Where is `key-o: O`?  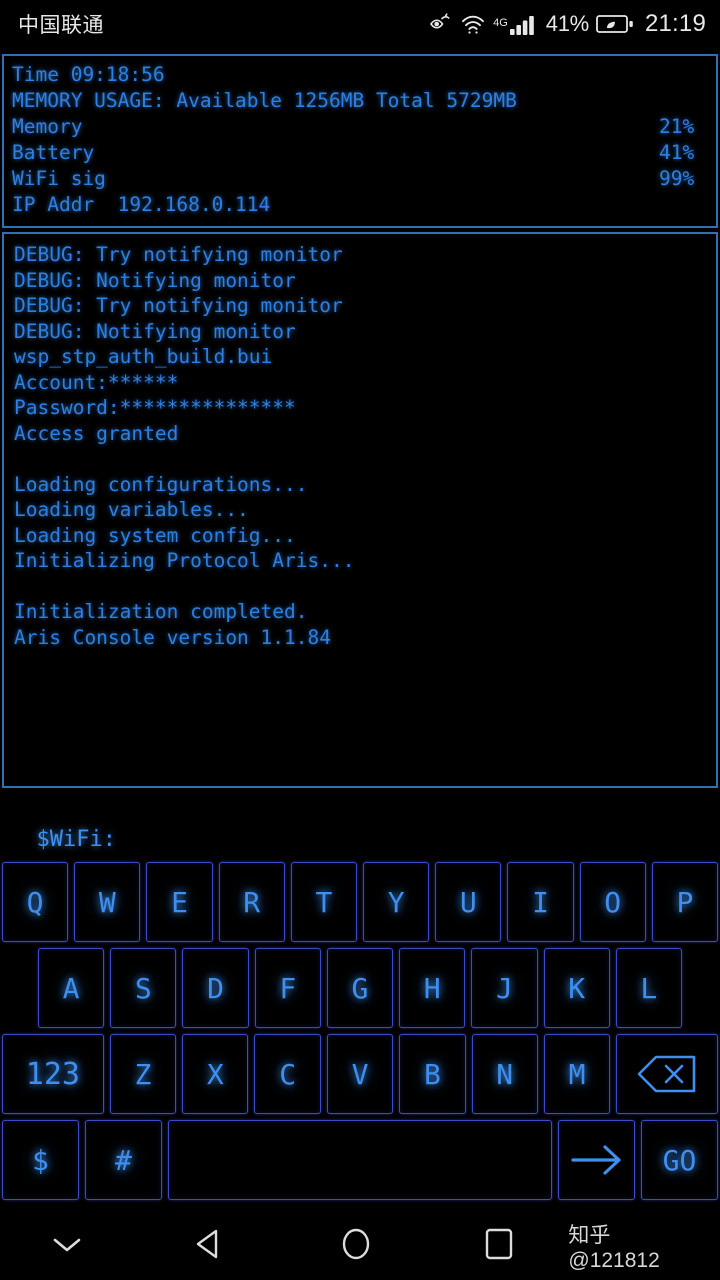 key-o: O is located at coordinates (612, 902).